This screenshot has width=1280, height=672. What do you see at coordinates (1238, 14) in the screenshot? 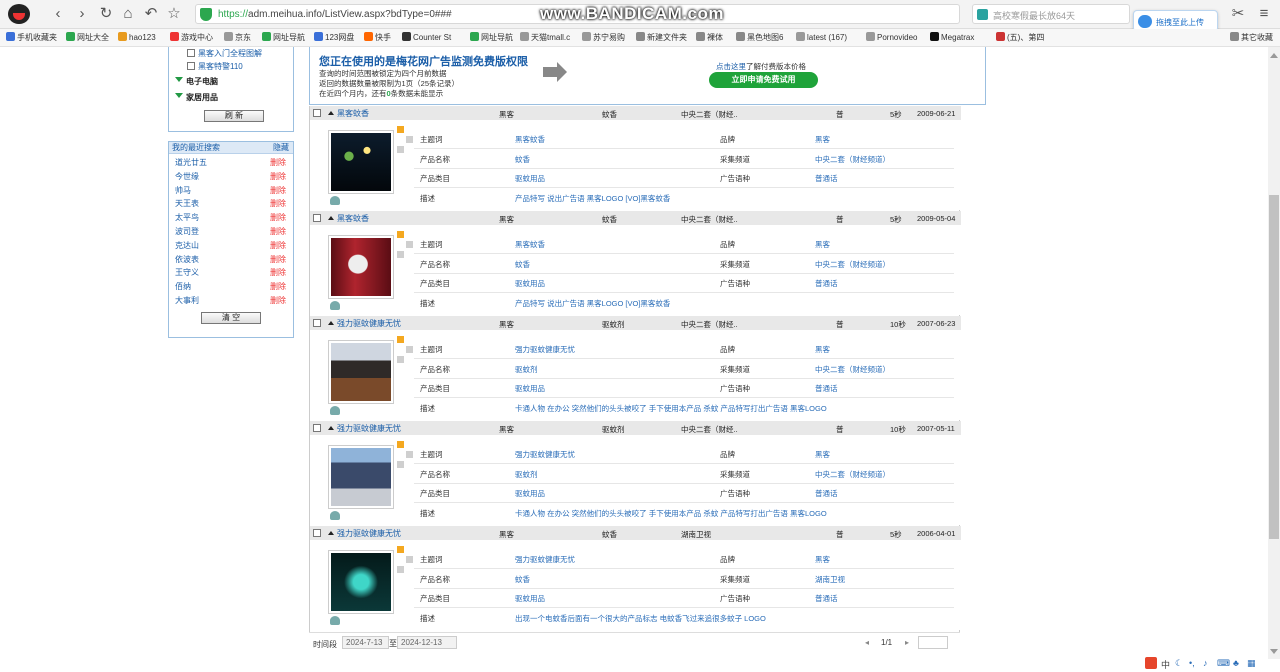
I see `extensions-icon: ✂` at bounding box center [1238, 14].